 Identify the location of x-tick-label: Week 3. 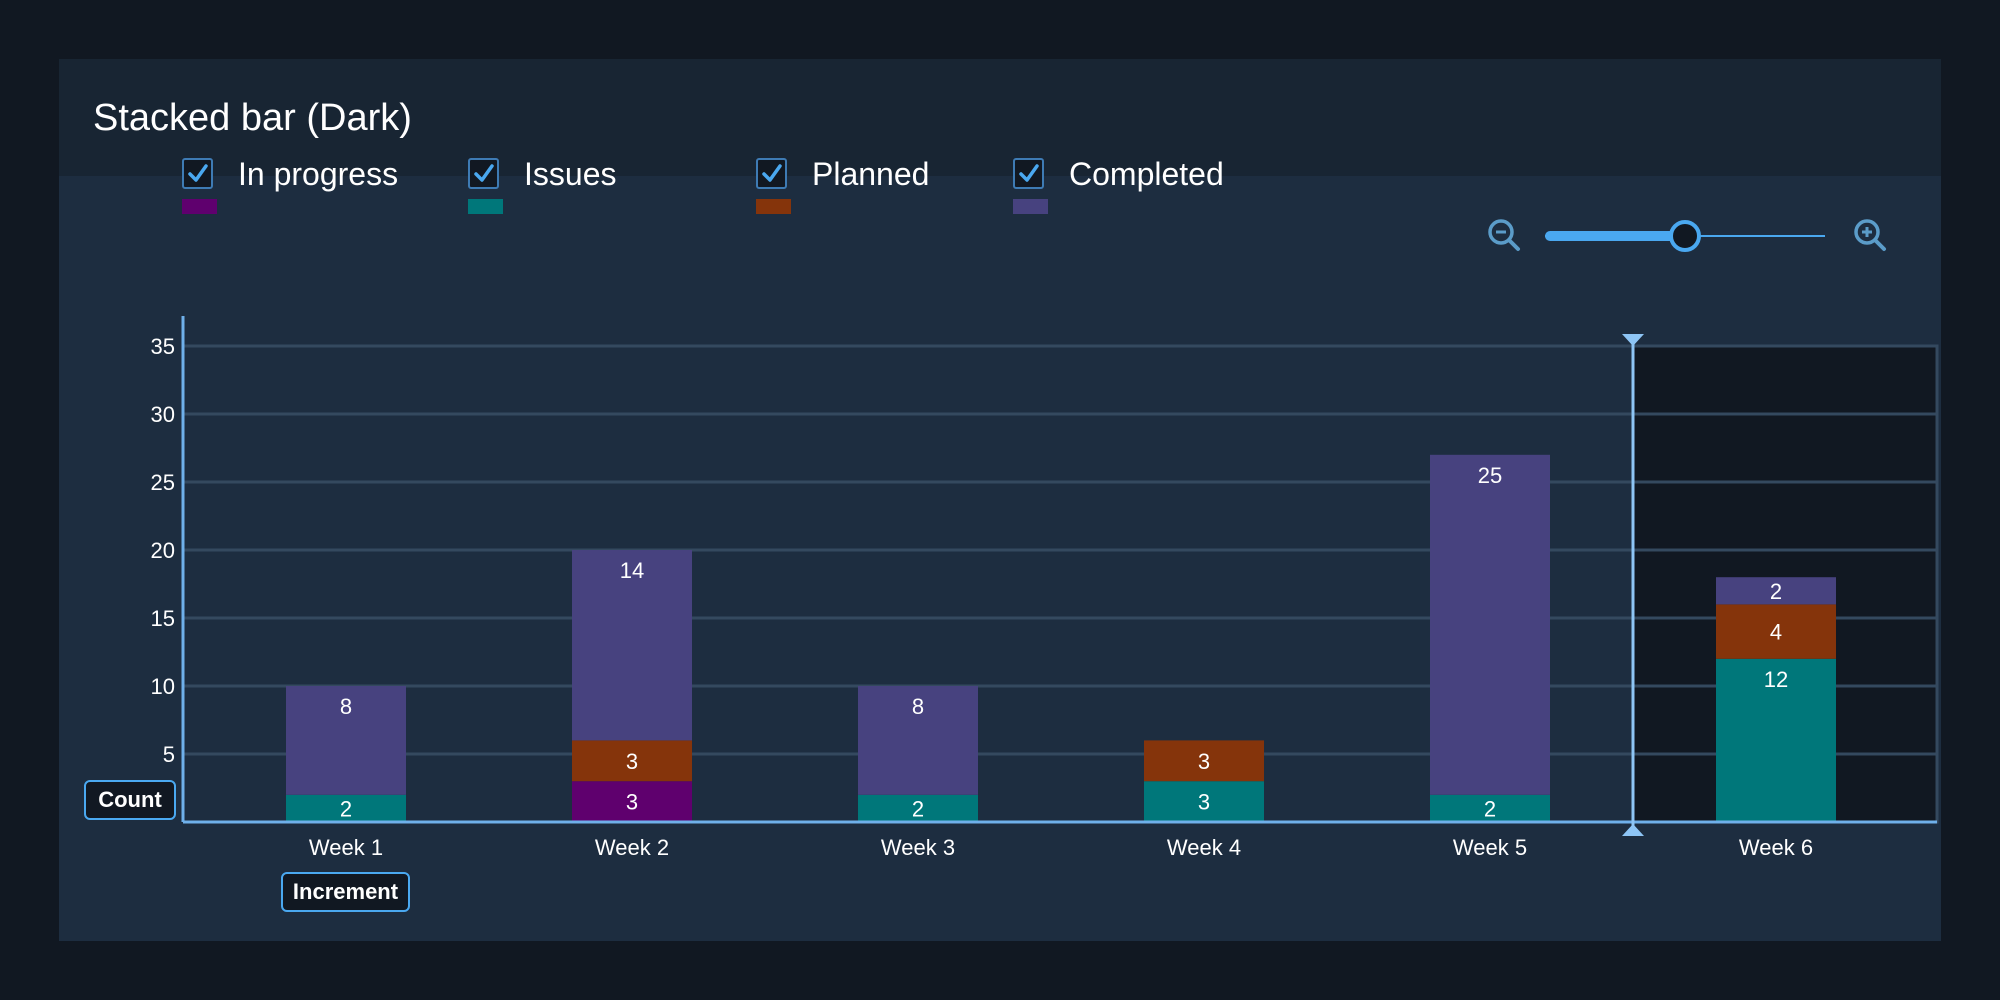
(918, 847).